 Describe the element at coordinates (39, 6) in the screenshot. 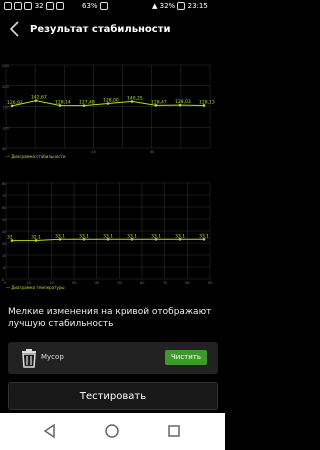

I see `notification-count: 32` at that location.